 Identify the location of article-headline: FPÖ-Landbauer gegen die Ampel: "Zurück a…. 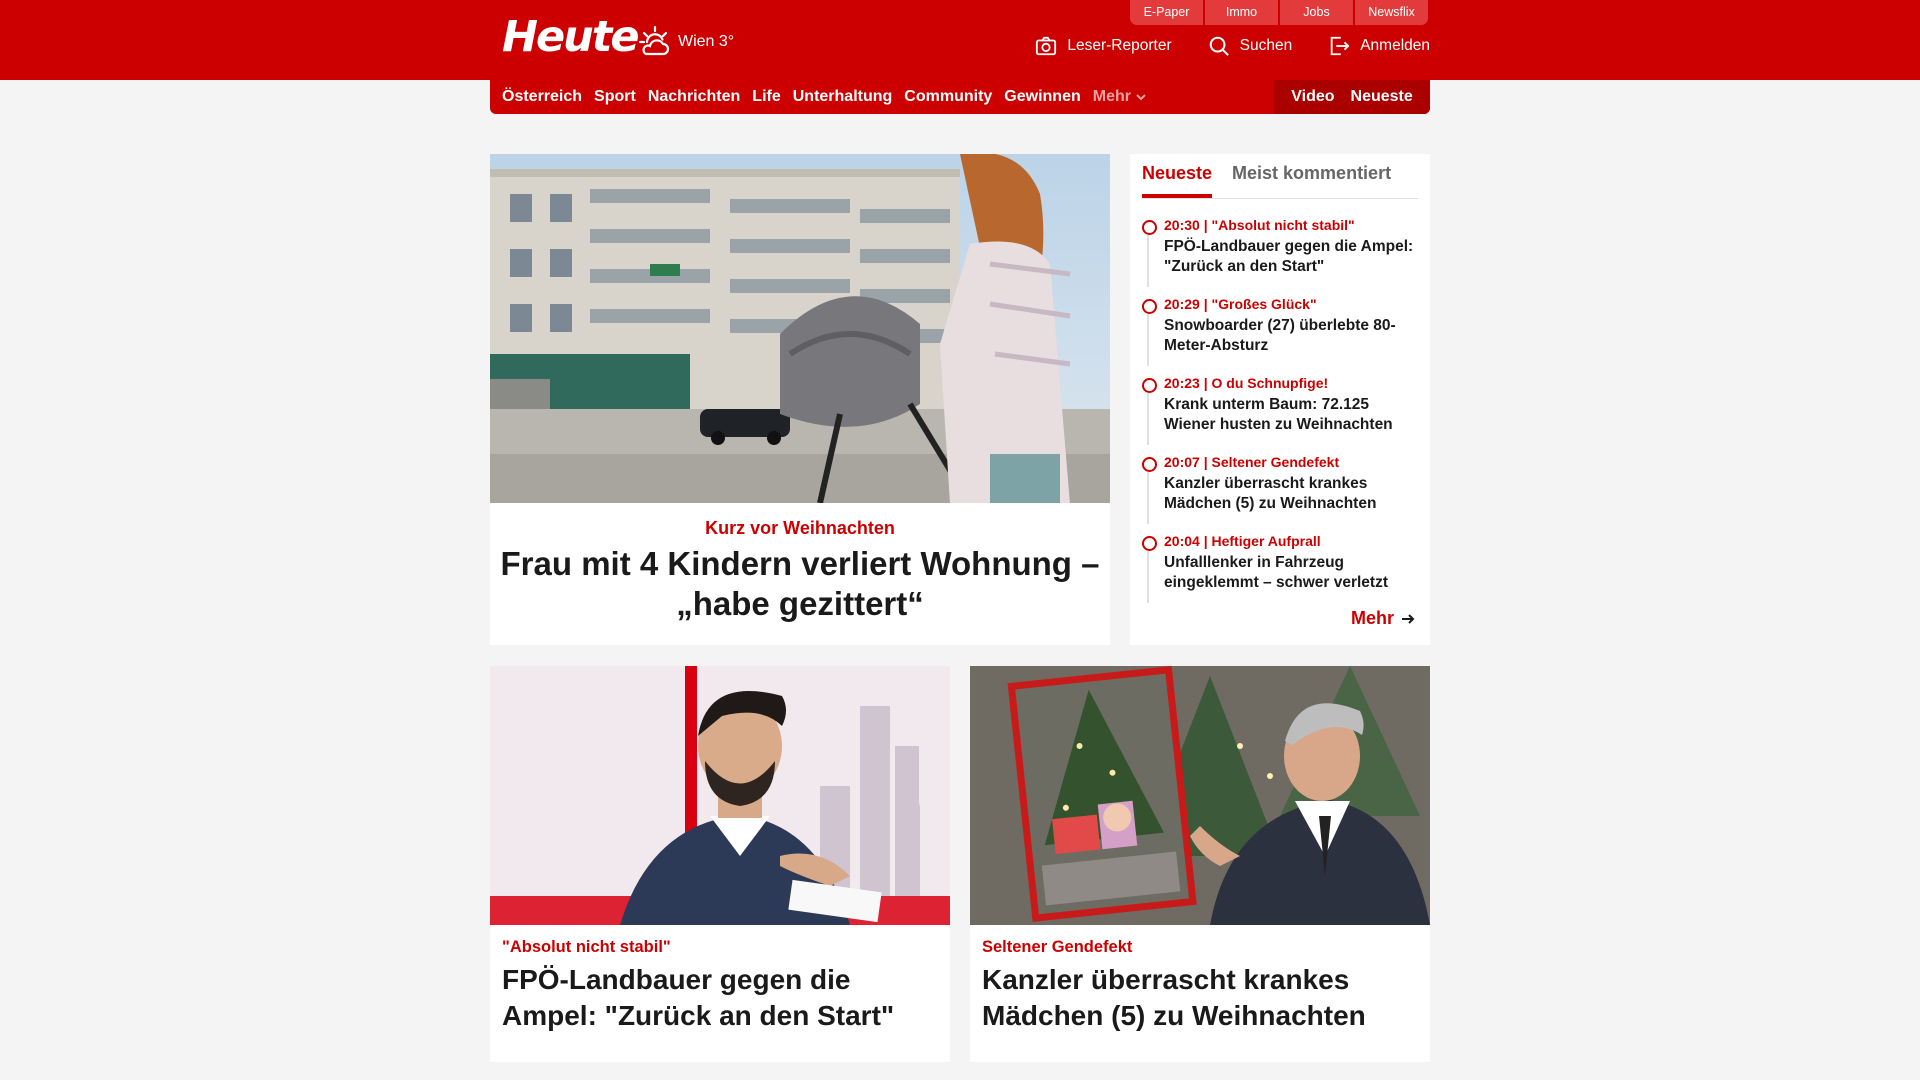
(720, 998).